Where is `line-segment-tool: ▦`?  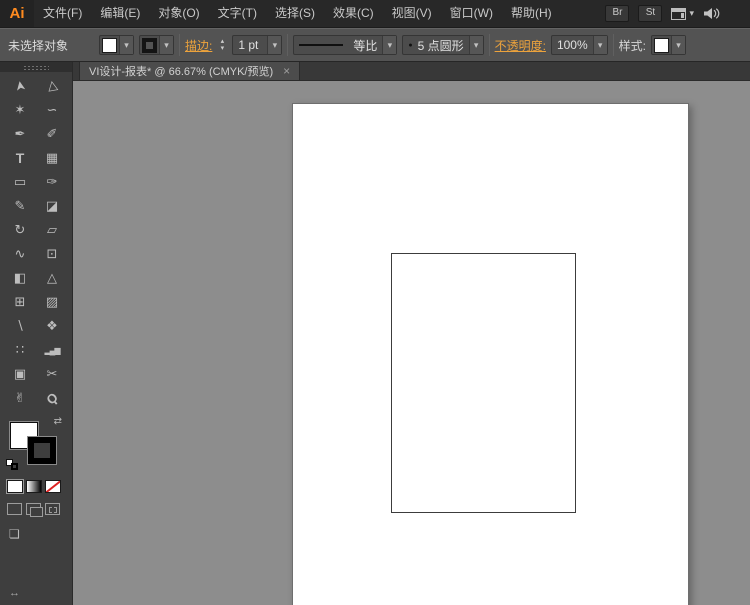
line-segment-tool: ▦ is located at coordinates (52, 158).